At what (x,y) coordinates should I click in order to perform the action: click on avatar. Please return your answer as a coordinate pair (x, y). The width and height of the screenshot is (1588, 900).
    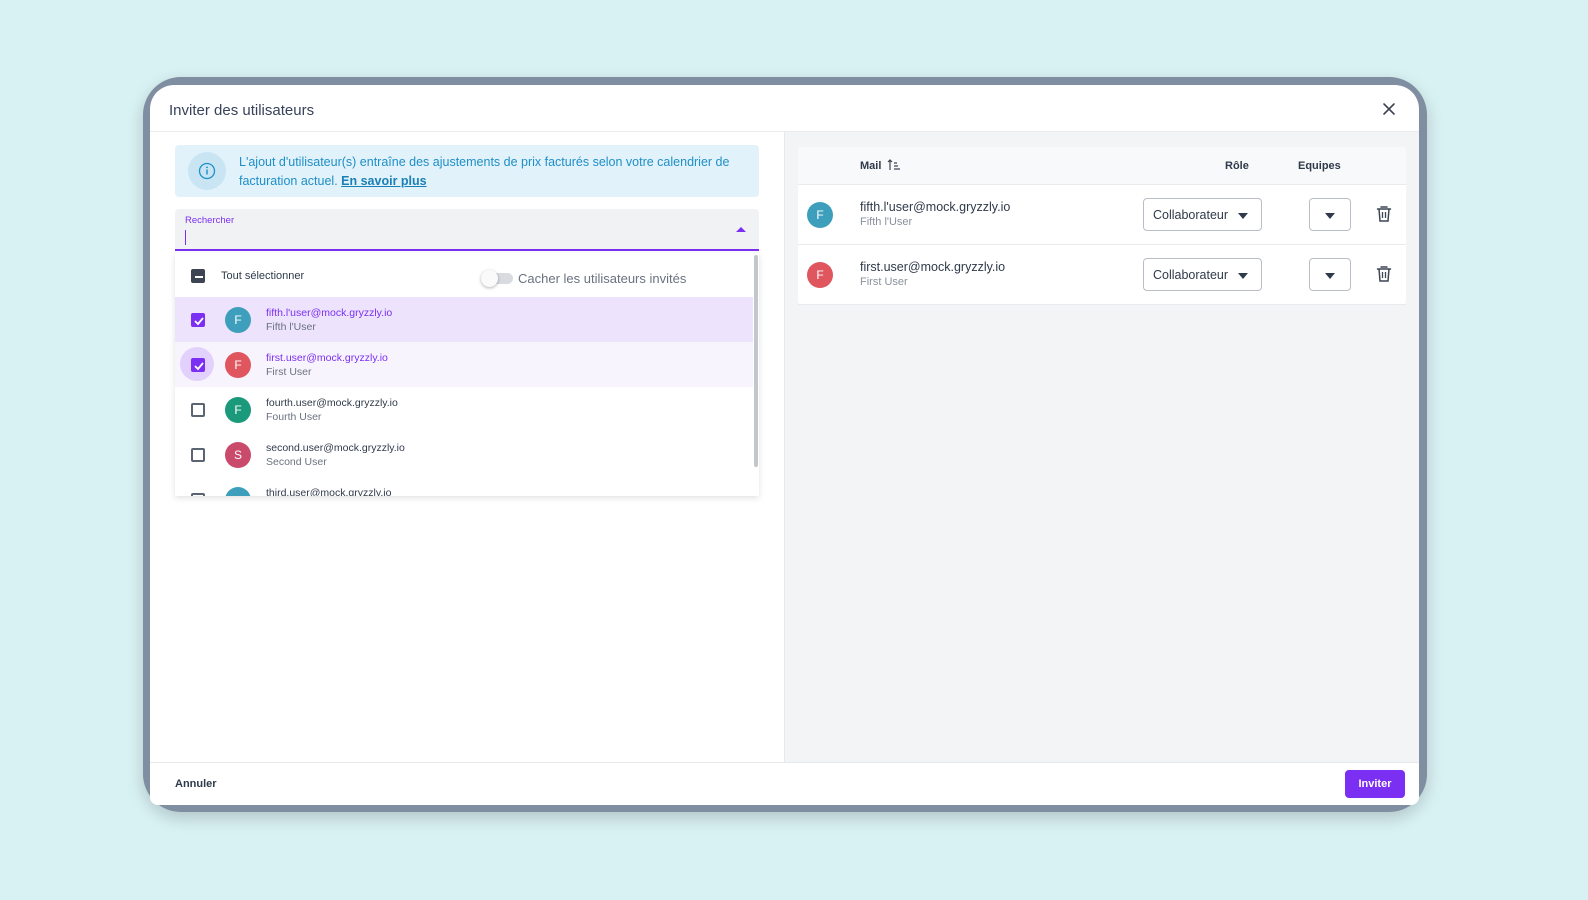
    Looking at the image, I should click on (238, 491).